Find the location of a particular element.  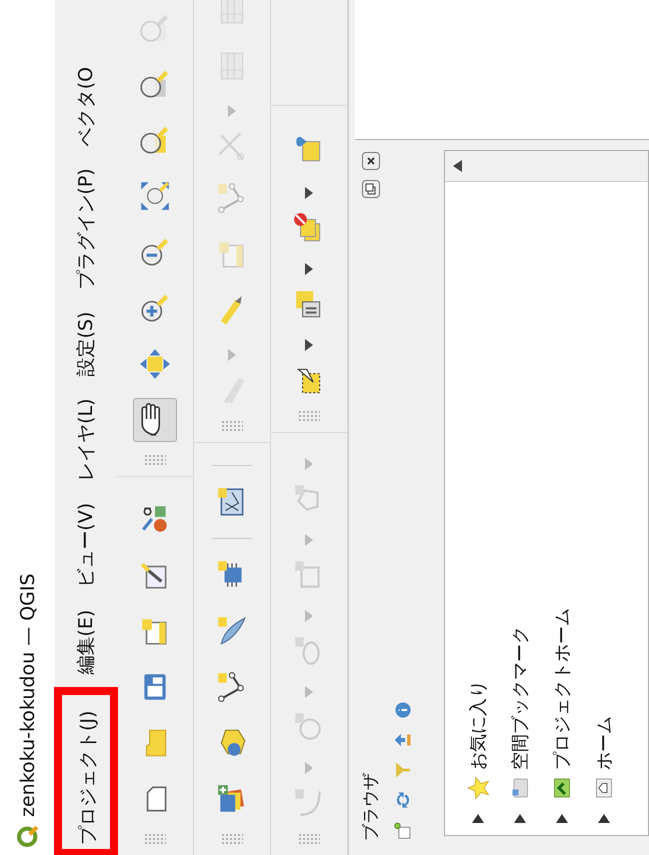

menu-item: レイヤ(L) is located at coordinates (86, 439).